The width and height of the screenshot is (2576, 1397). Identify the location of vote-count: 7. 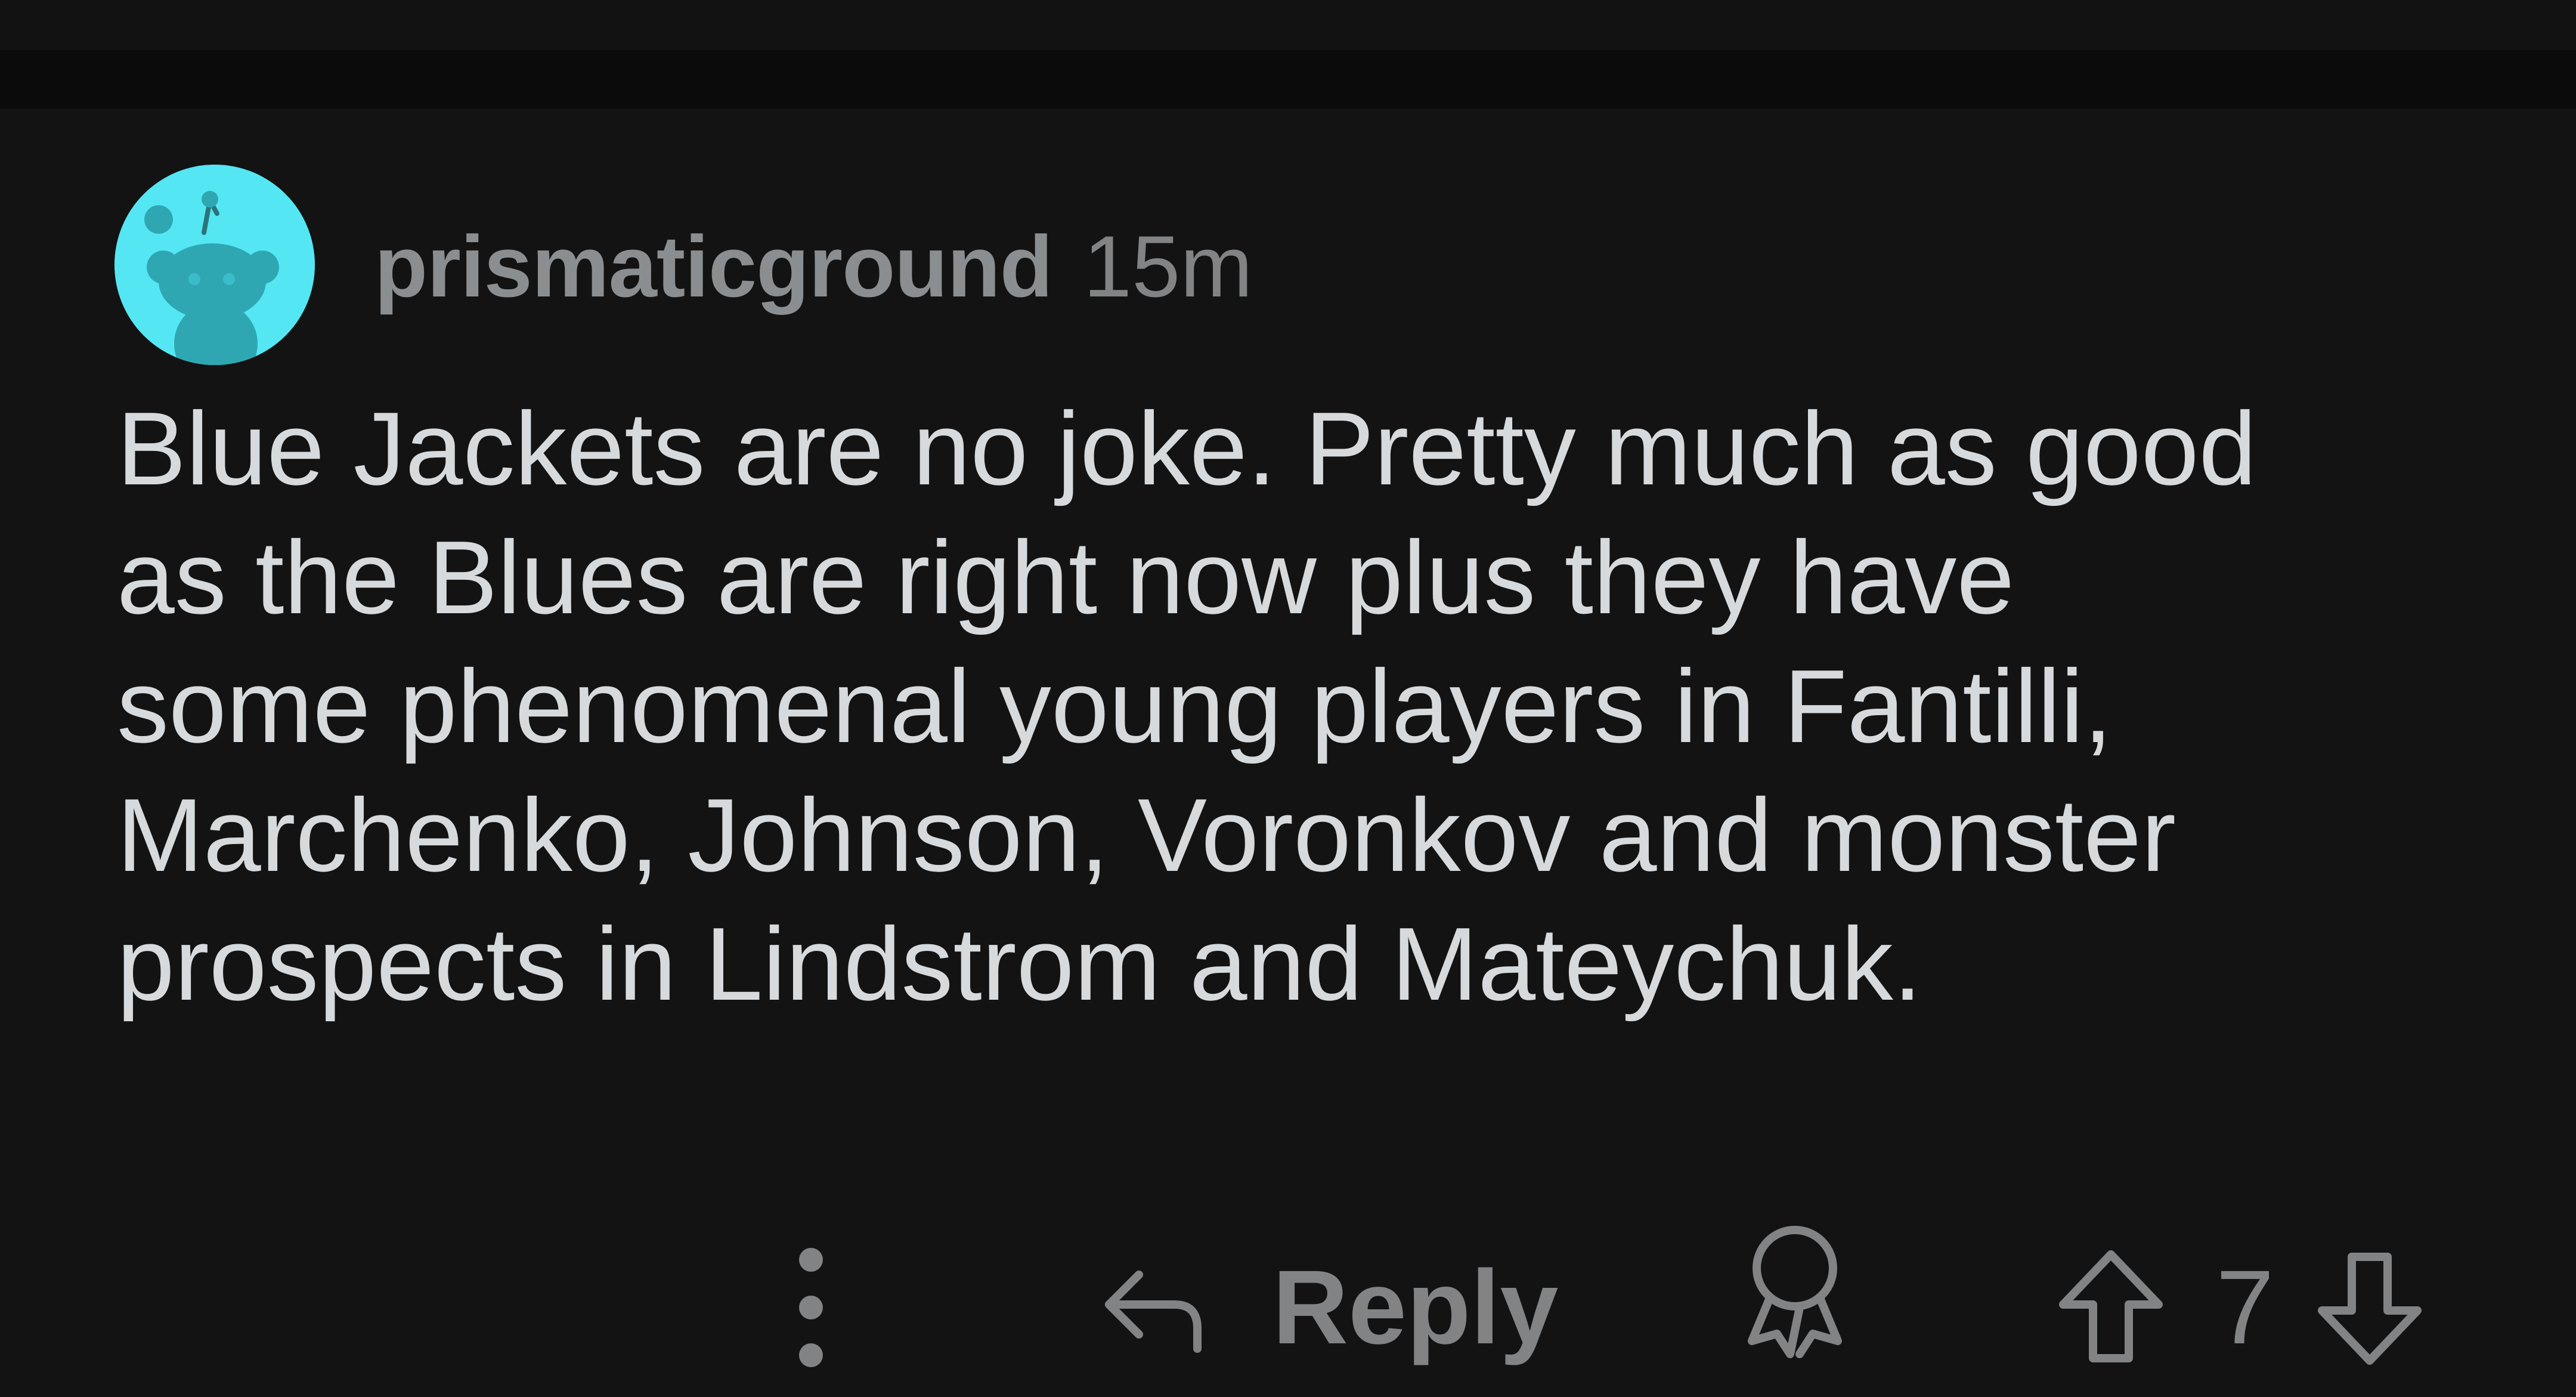
(2245, 1307).